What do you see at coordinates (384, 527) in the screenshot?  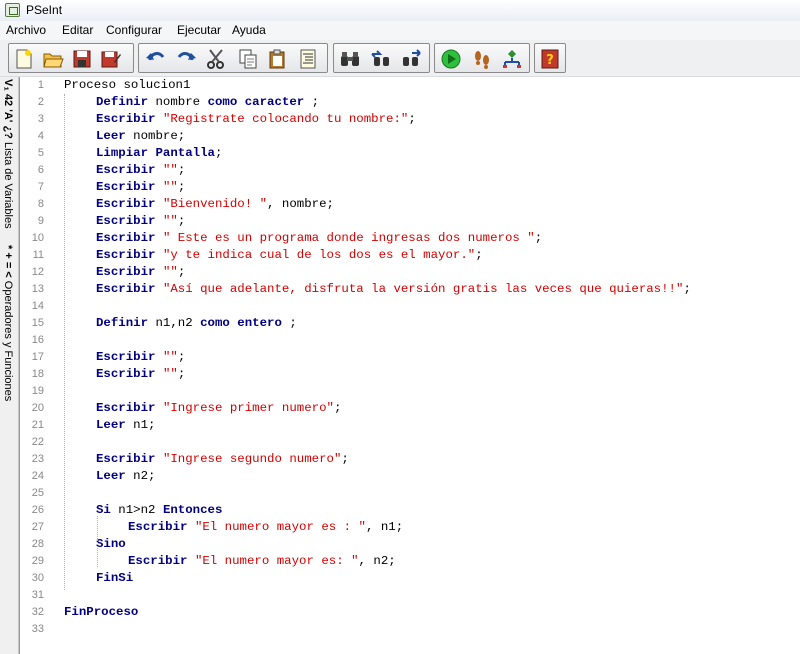 I see `text-token: , n1;` at bounding box center [384, 527].